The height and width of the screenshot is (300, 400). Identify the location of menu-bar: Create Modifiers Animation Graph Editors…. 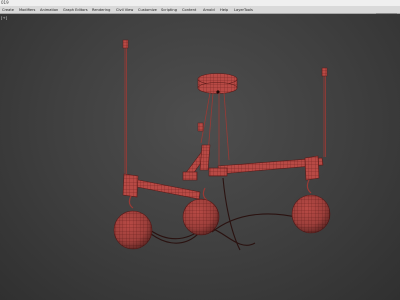
(200, 12).